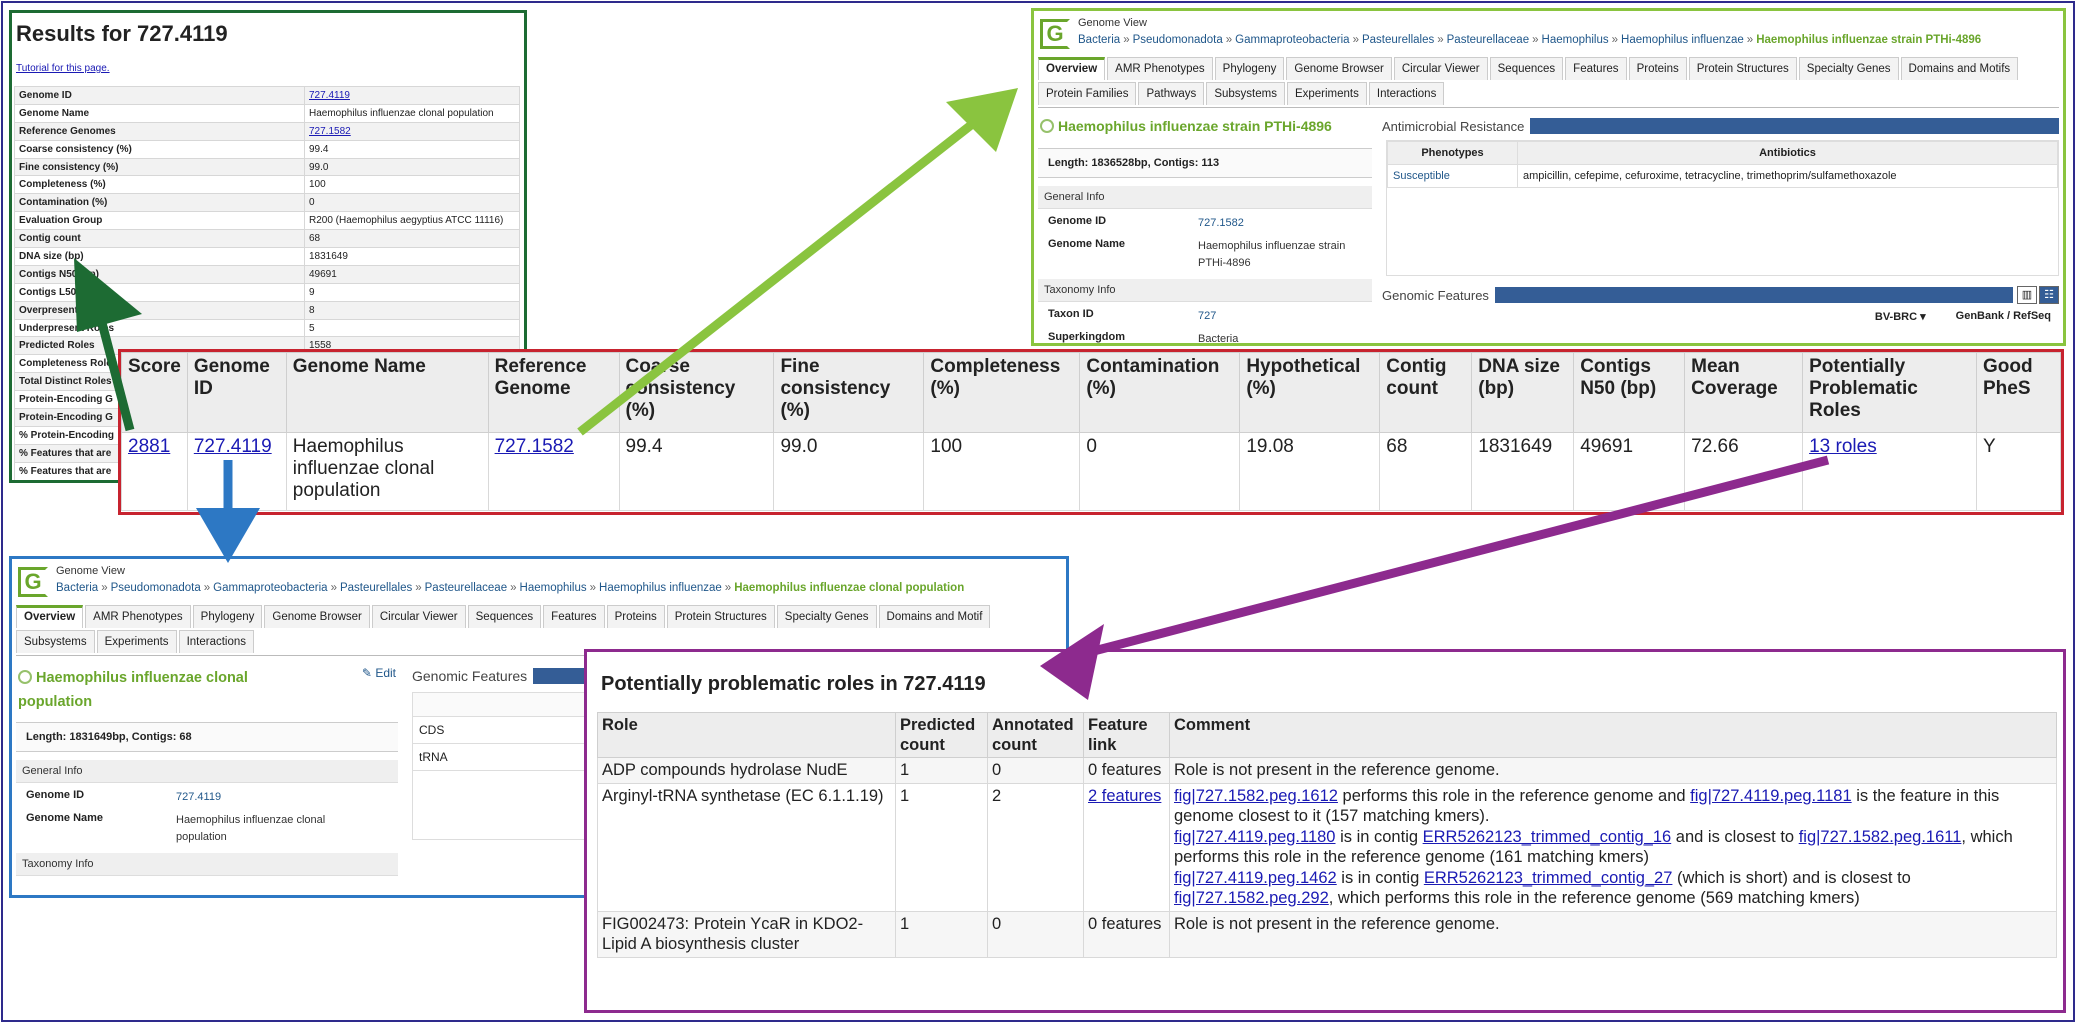 Image resolution: width=2076 pixels, height=1023 pixels. Describe the element at coordinates (1548, 878) in the screenshot. I see `comment-link: ERR5262123_trimmed_contig_27` at that location.